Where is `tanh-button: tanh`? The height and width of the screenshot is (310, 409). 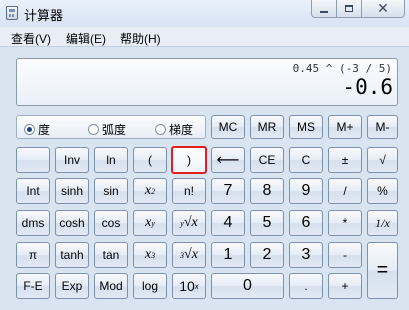 tanh-button: tanh is located at coordinates (72, 255).